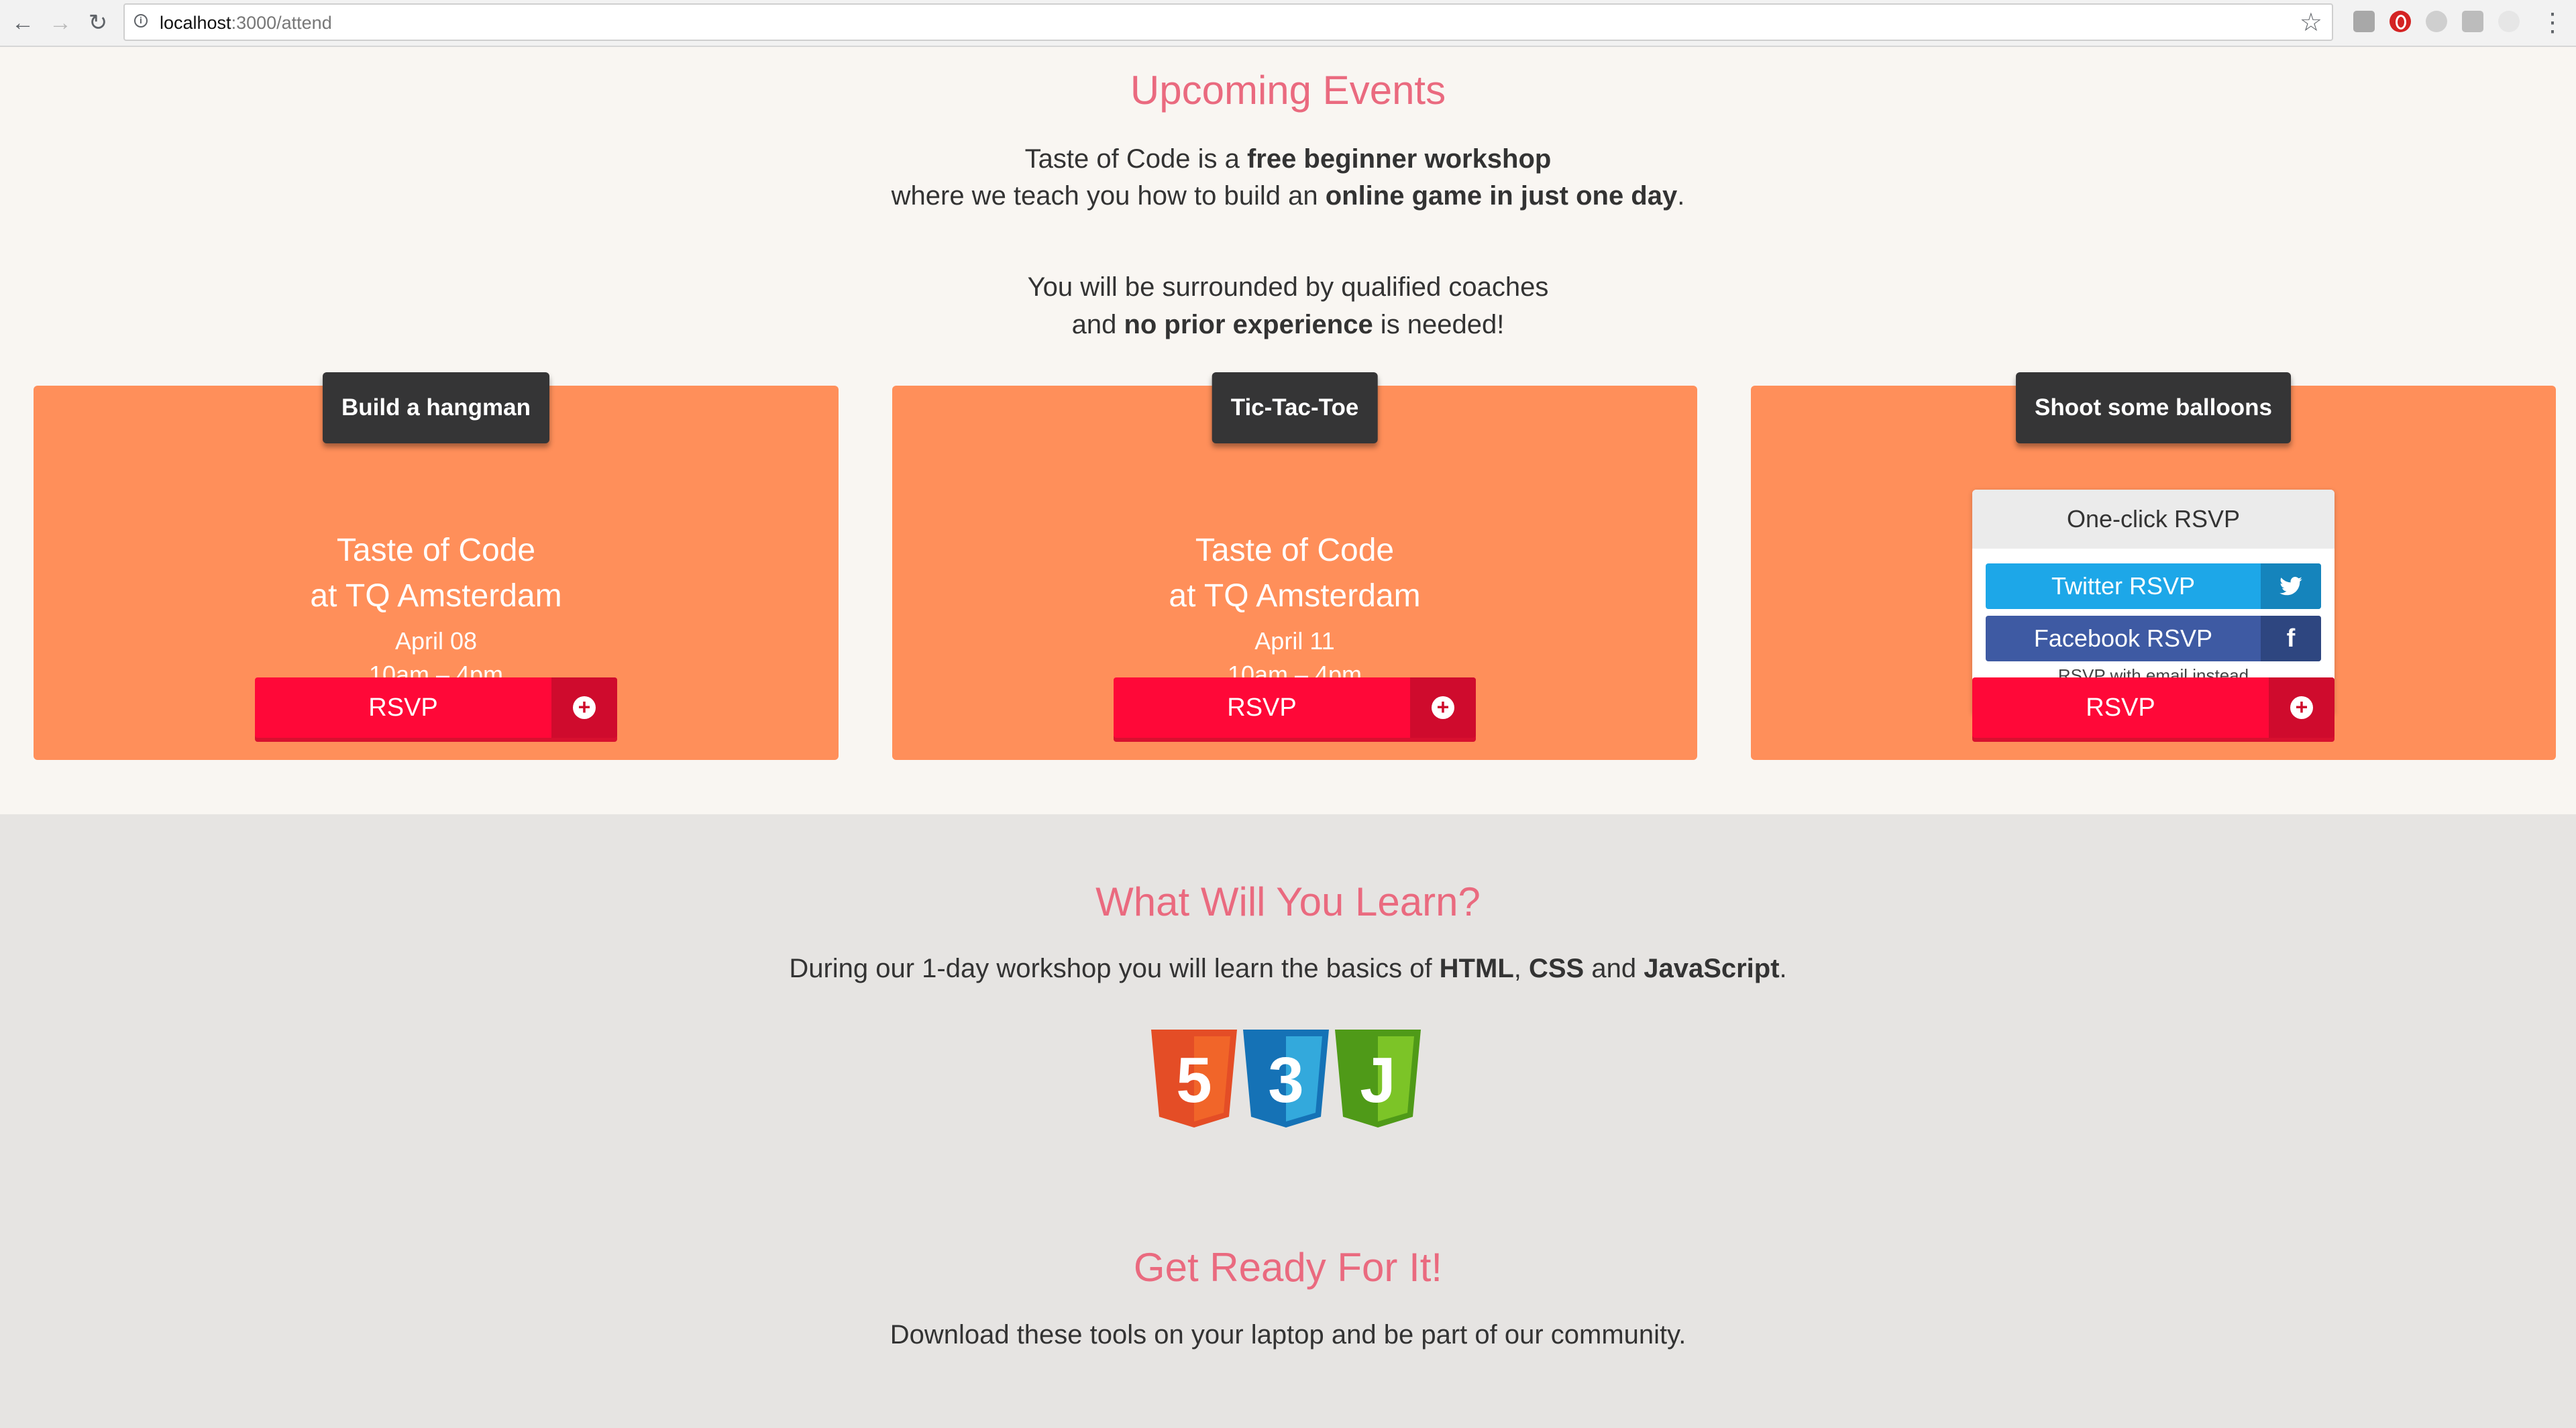 This screenshot has height=1428, width=2576. Describe the element at coordinates (2311, 22) in the screenshot. I see `bookmark-star-icon: ☆` at that location.